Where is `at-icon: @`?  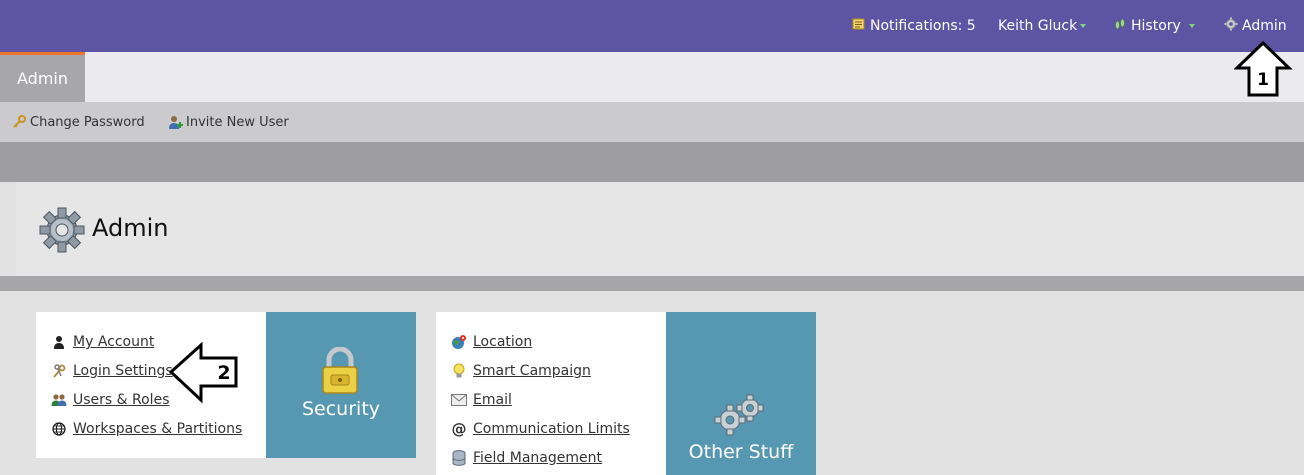
at-icon: @ is located at coordinates (459, 429).